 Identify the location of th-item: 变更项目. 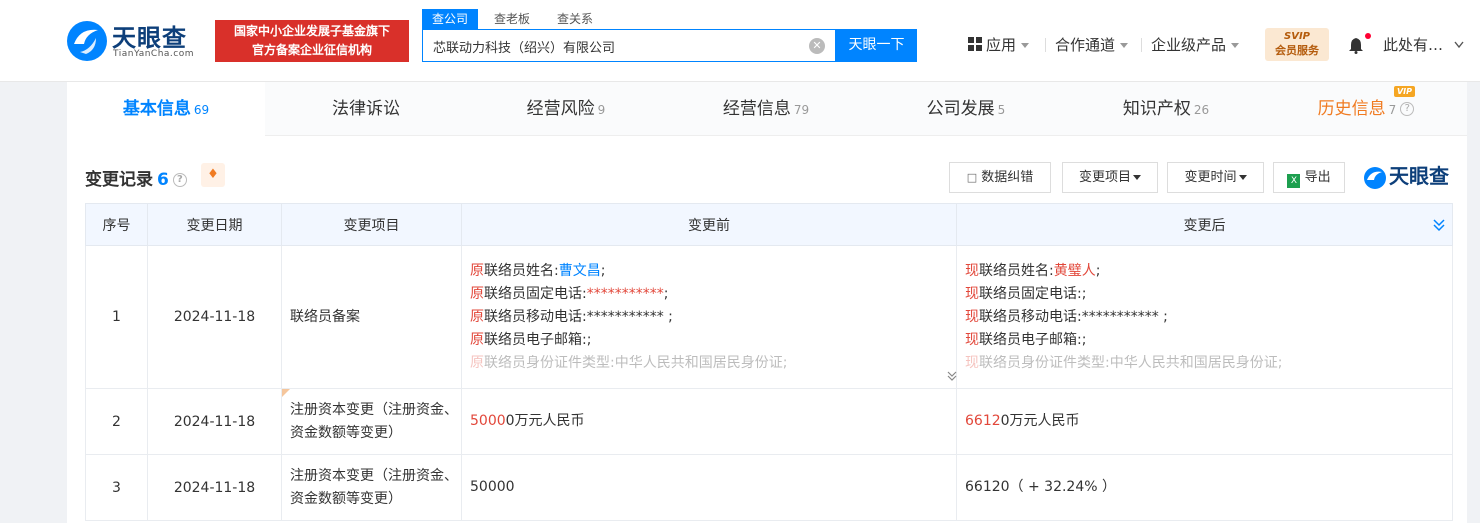
(371, 224).